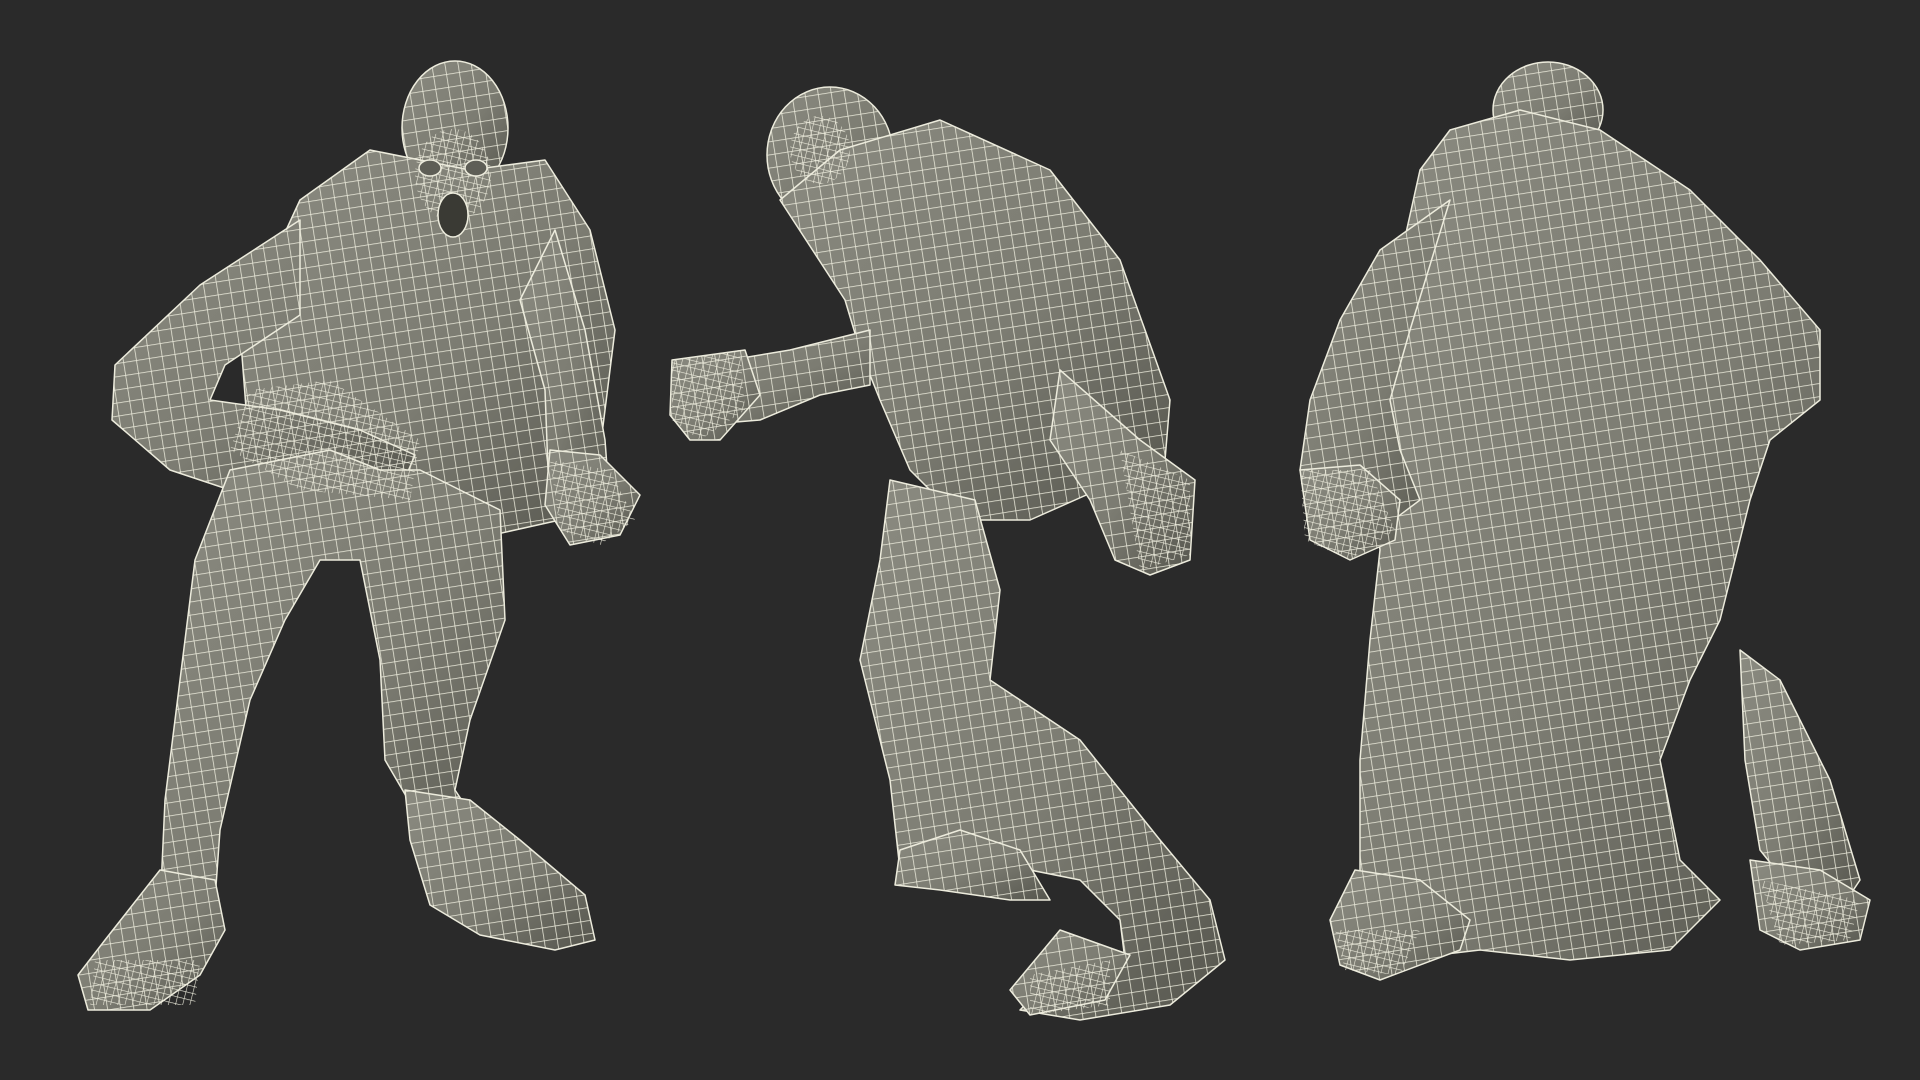 This screenshot has height=1080, width=1920. Describe the element at coordinates (453, 215) in the screenshot. I see `front-view-mouth` at that location.